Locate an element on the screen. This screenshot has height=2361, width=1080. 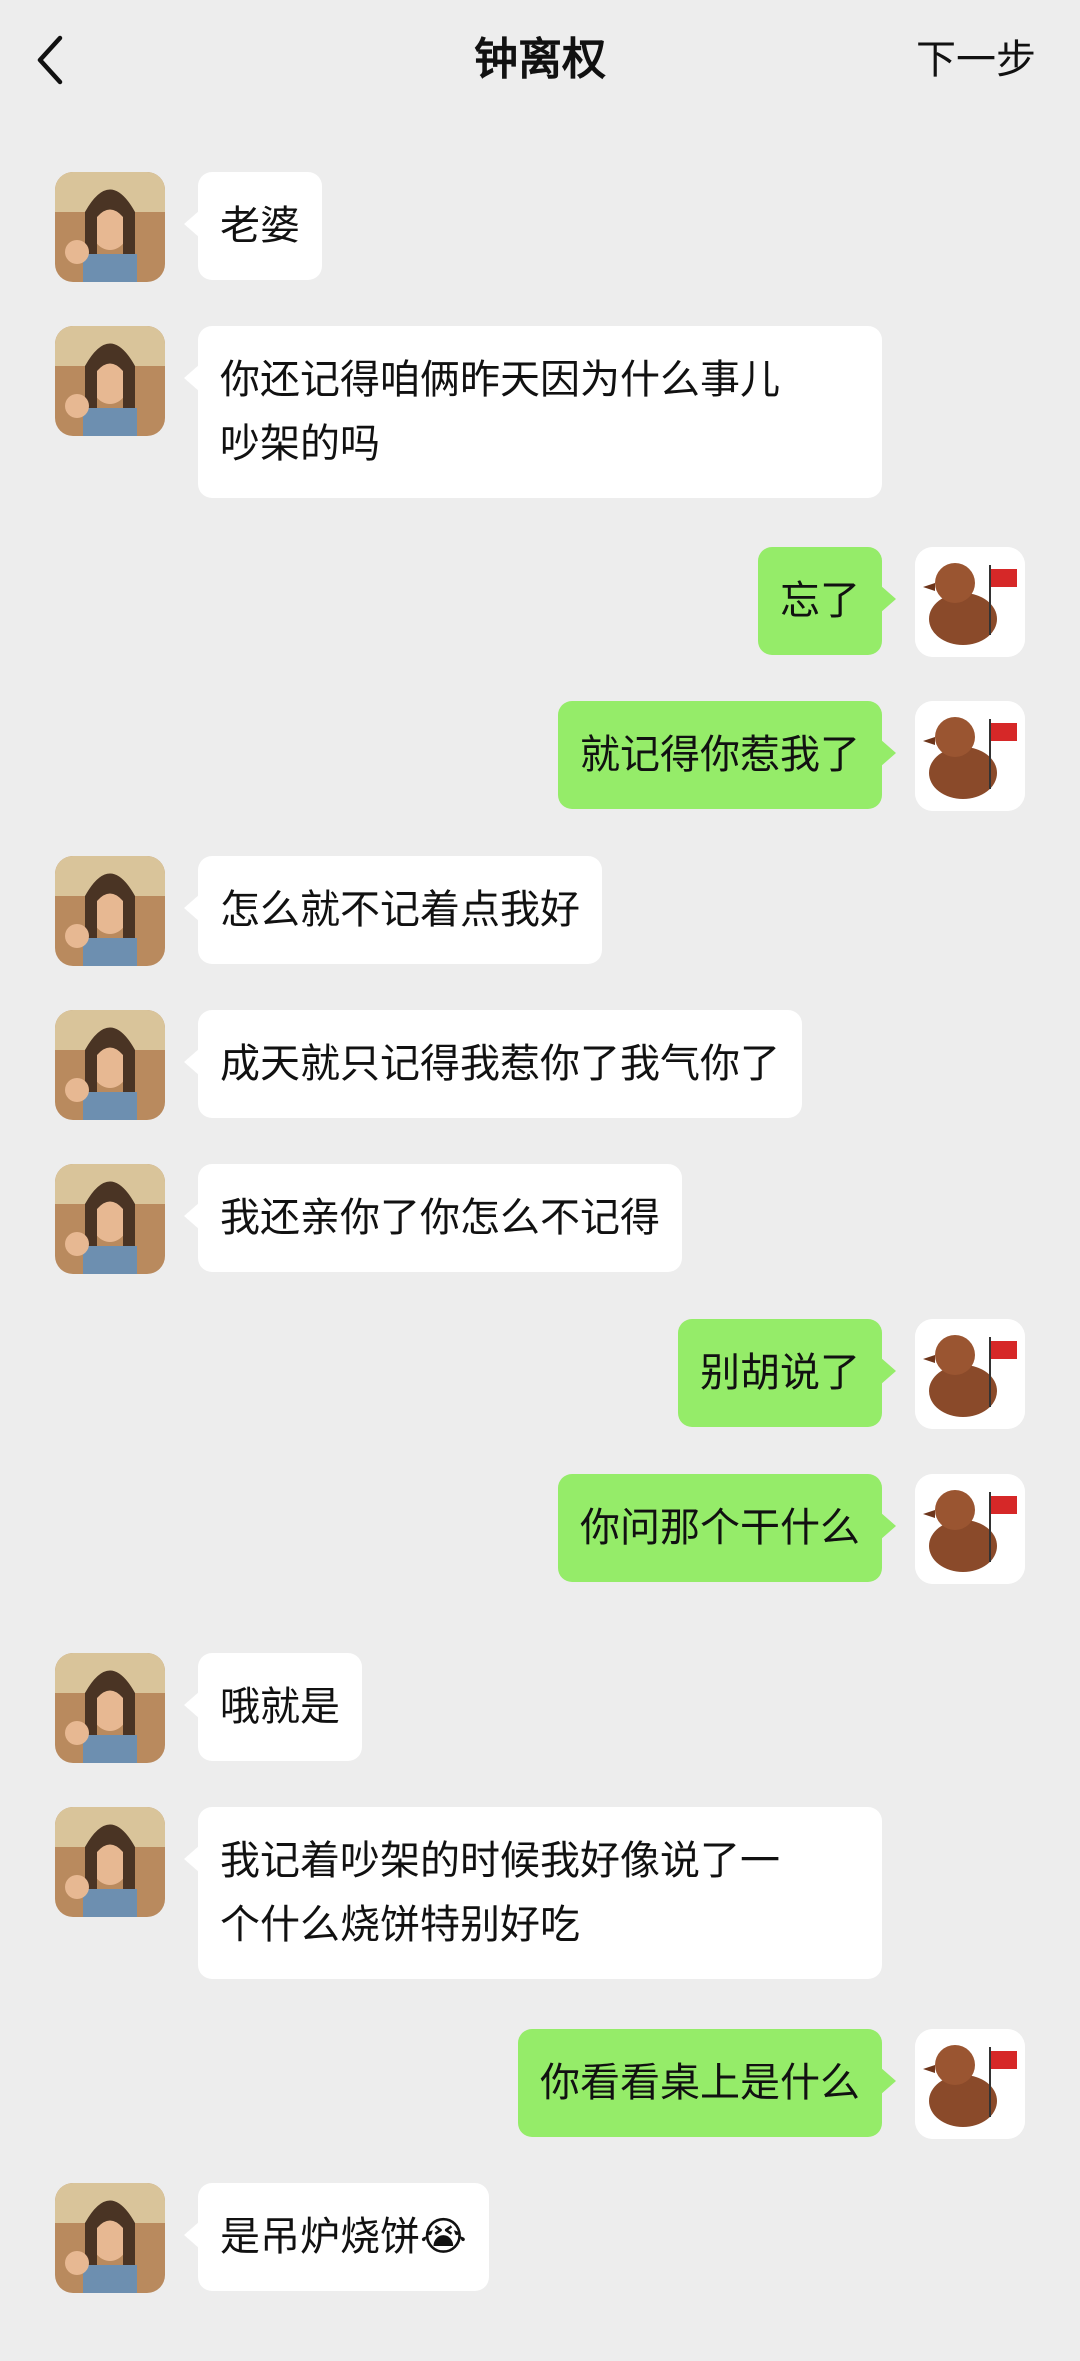
message-bubble-incoming: 怎么就不记着点我好 is located at coordinates (393, 910).